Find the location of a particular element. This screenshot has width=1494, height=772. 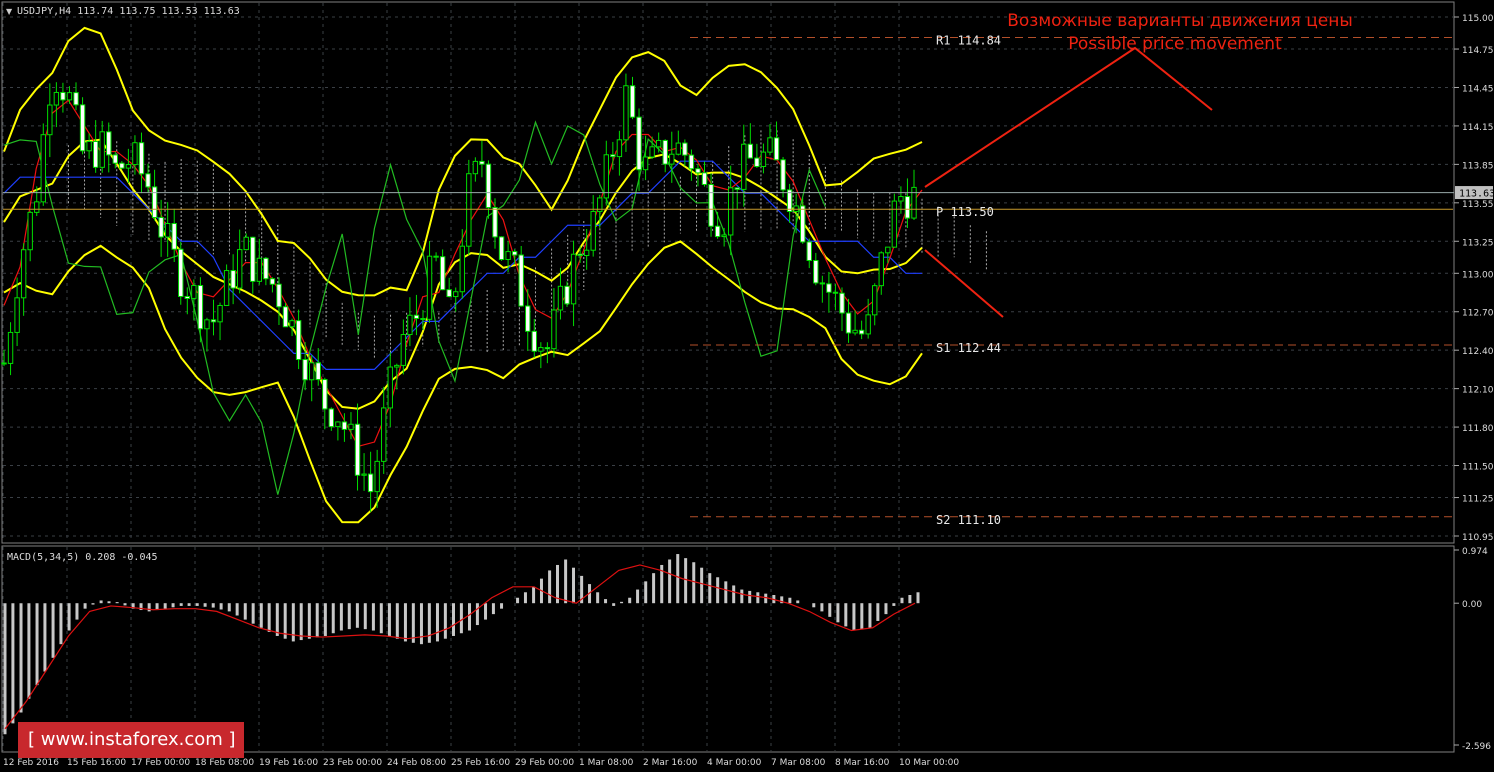

macd-signal-line is located at coordinates (460, 647).